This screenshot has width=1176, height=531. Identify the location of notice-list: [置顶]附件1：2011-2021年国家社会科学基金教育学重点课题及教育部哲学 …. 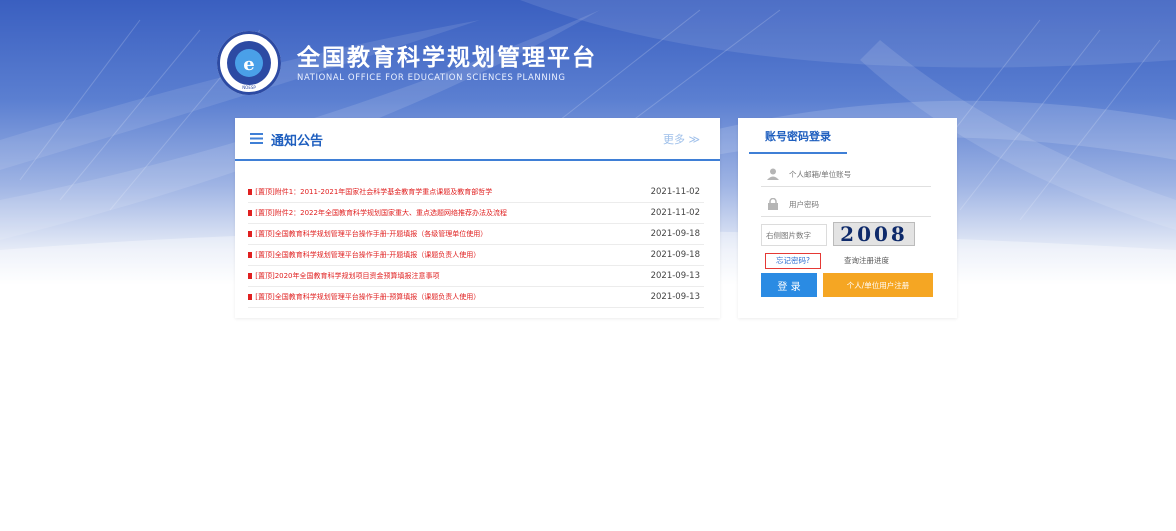
(476, 245).